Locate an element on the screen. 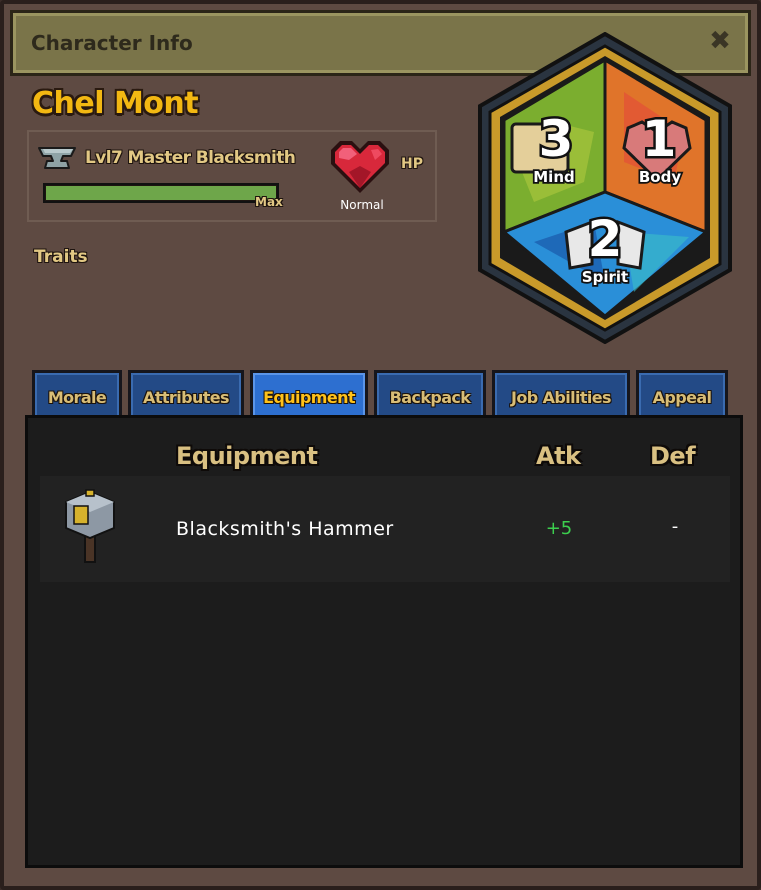  attribute-hexagon: 3 Mind 1 Body 2 Spirit is located at coordinates (605, 188).